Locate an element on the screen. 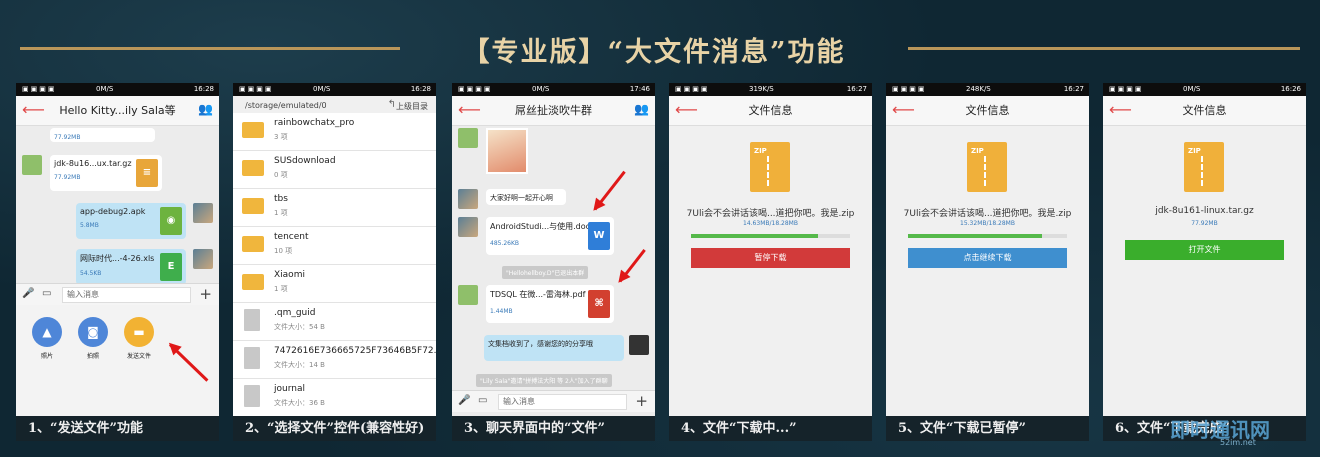  caption: 3、聊天界面中的“文件” is located at coordinates (553, 428).